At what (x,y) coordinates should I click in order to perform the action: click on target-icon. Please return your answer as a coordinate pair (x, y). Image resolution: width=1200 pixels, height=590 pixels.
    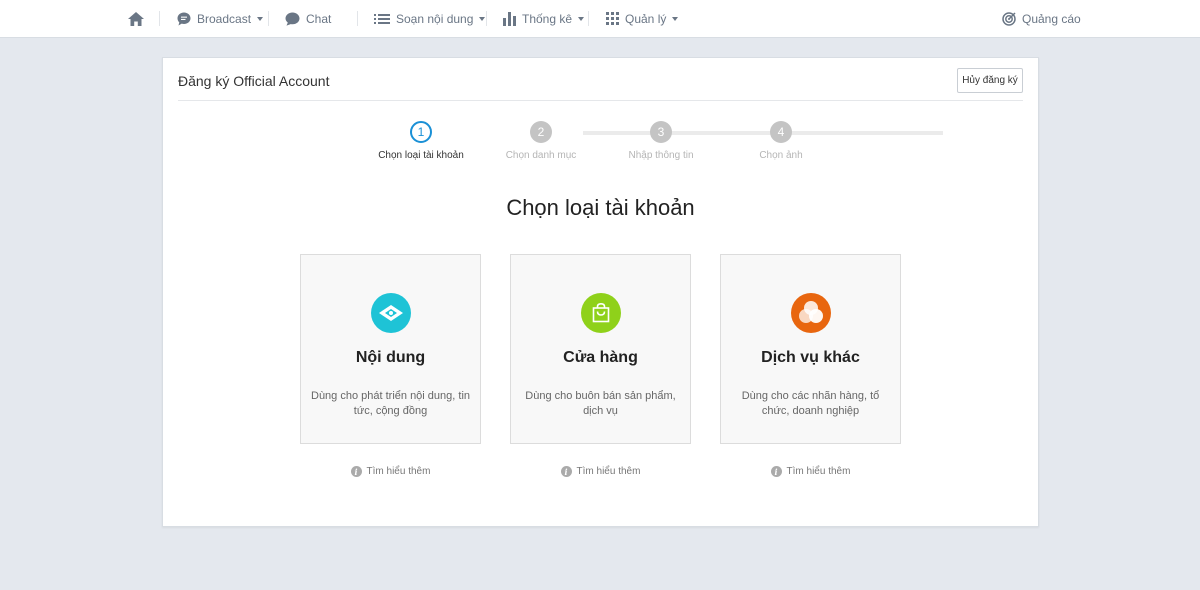
    Looking at the image, I should click on (1009, 18).